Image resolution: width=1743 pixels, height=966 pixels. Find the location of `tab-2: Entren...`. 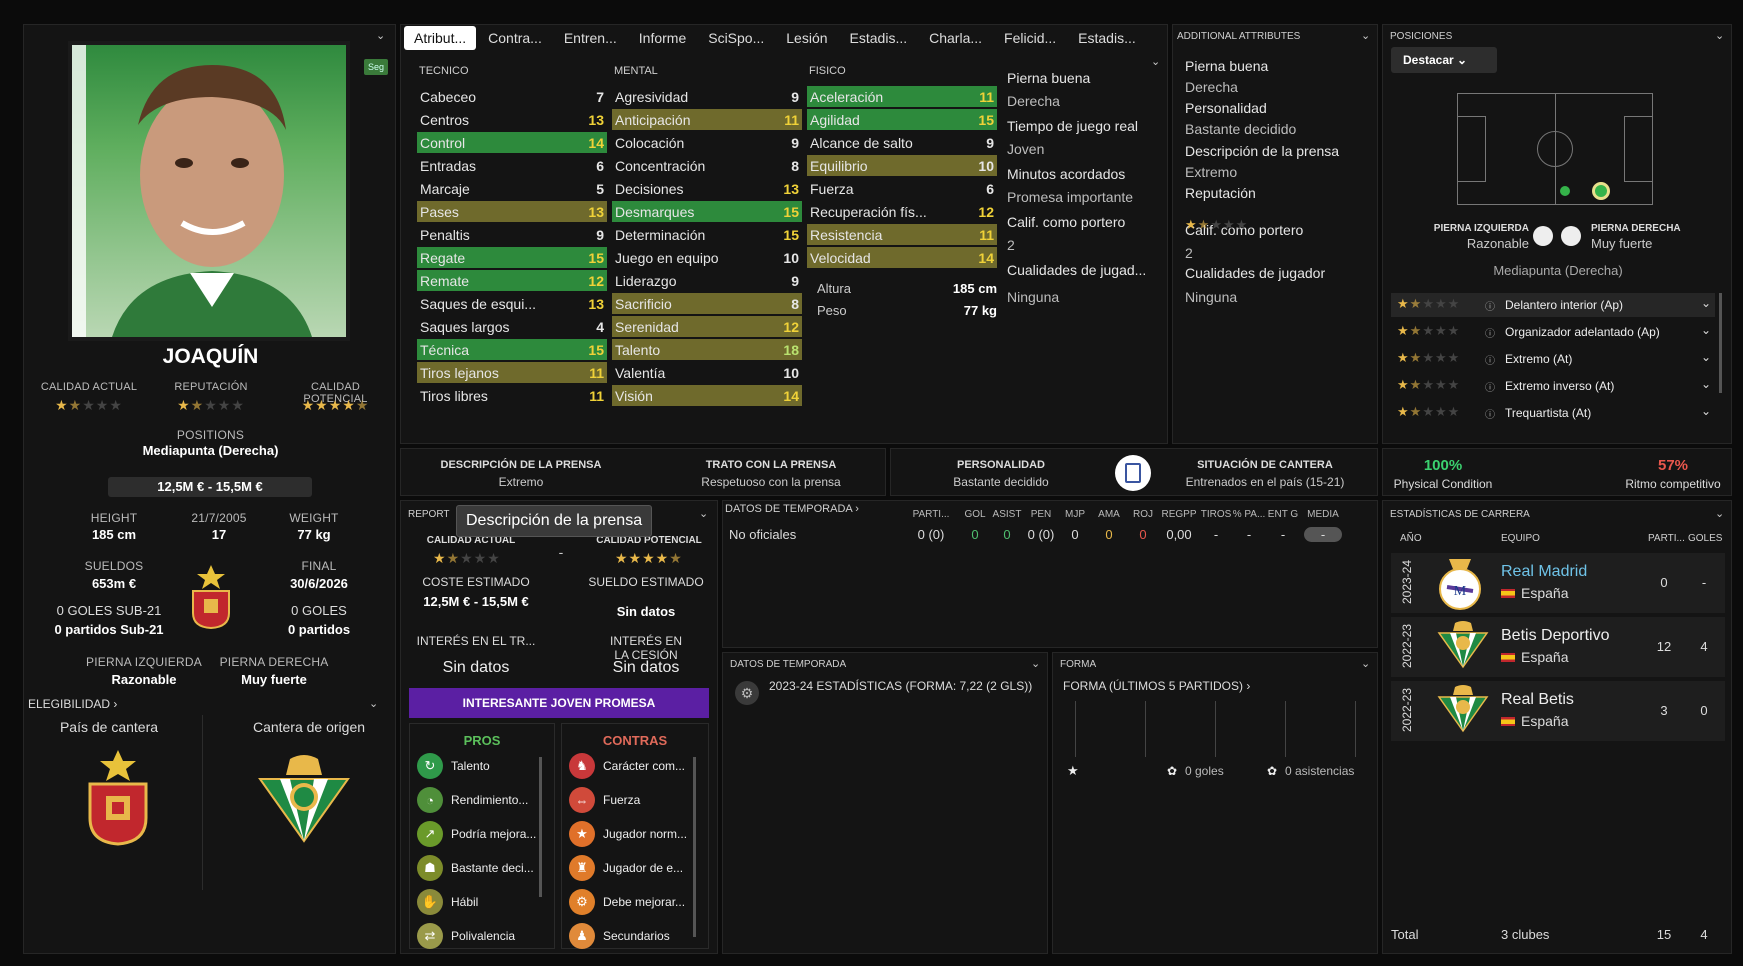

tab-2: Entren... is located at coordinates (590, 38).